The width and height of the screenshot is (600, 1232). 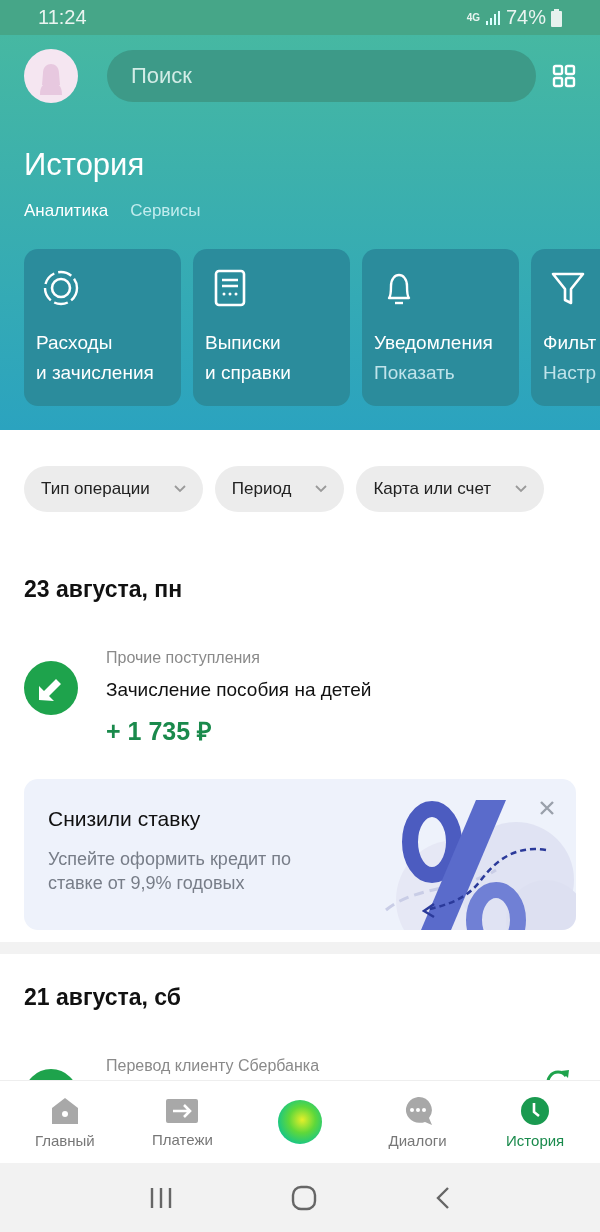 I want to click on promo-banner: Снизили ставку Успейте оформить кредит по ставке от 9,9% годовых, so click(x=300, y=854).